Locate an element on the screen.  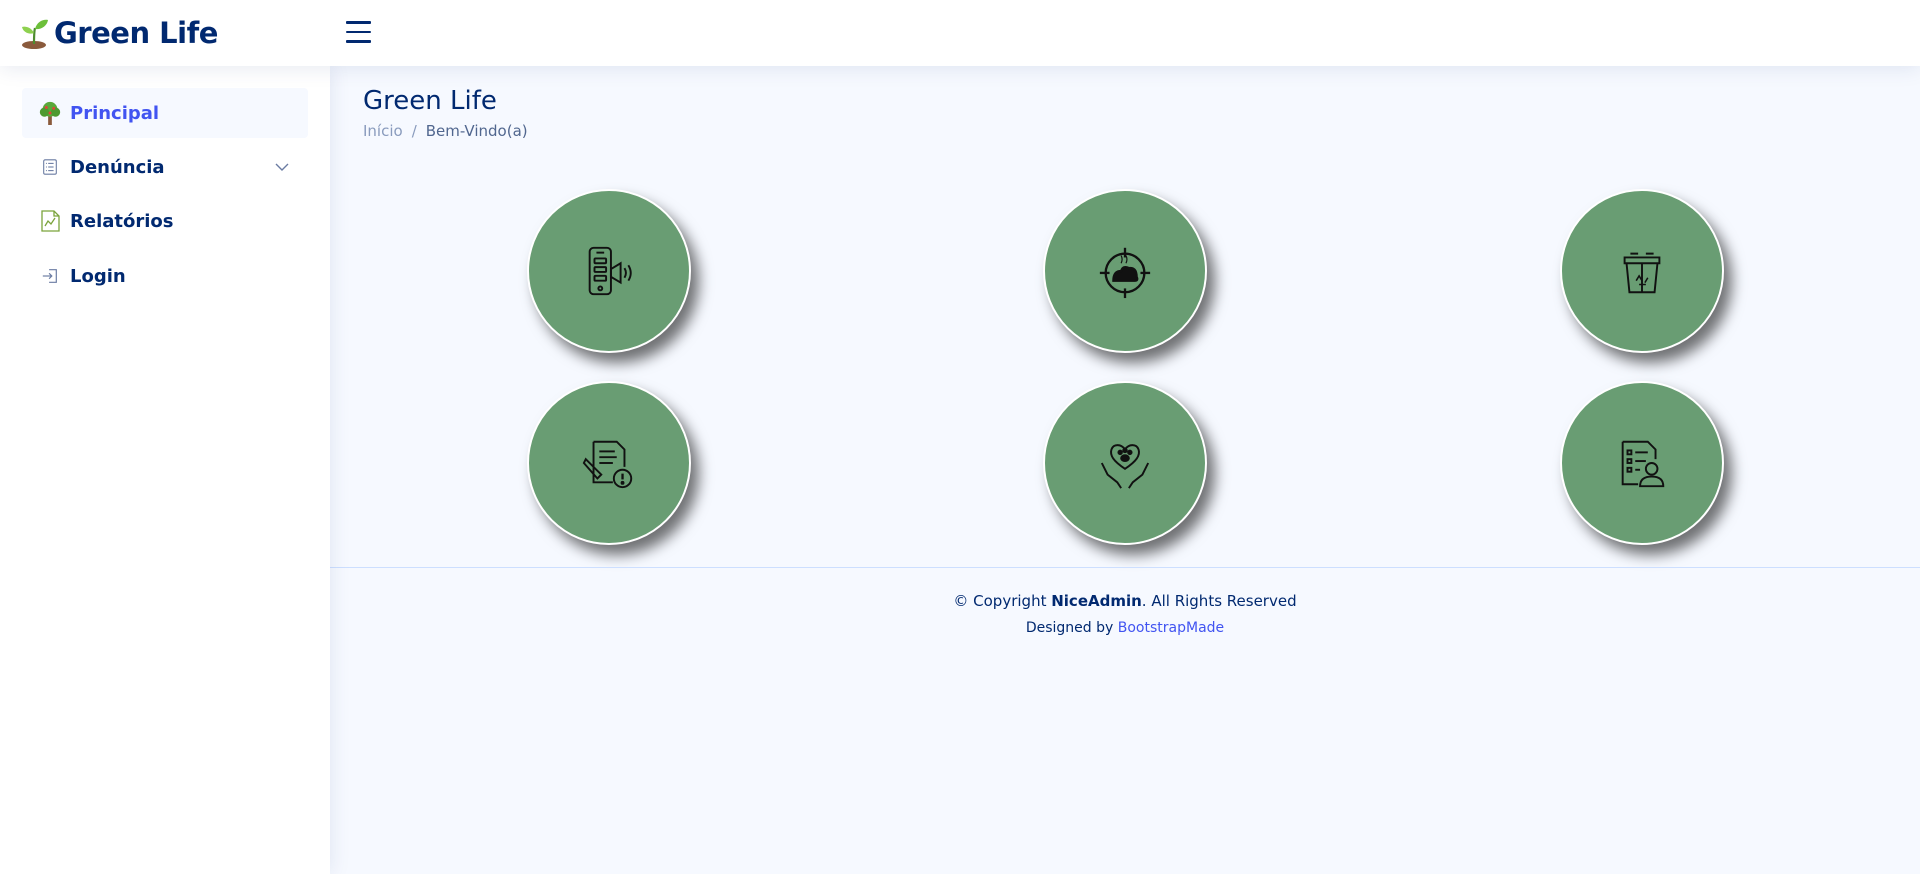
sidebar-item-label: Principal is located at coordinates (115, 113).